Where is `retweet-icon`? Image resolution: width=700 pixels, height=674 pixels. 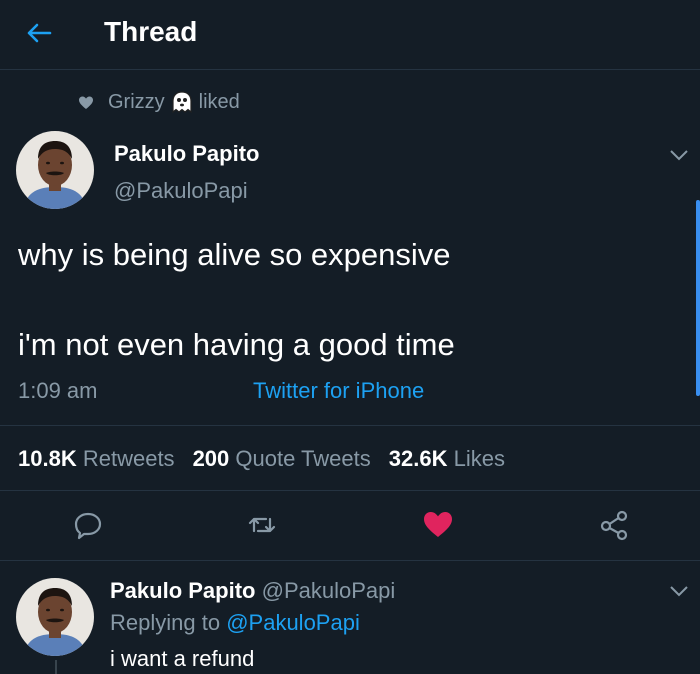 retweet-icon is located at coordinates (262, 525).